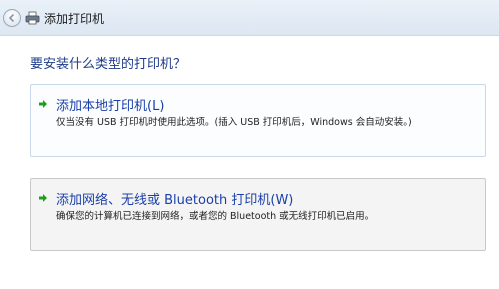 The image size is (499, 289). I want to click on back-button, so click(12, 18).